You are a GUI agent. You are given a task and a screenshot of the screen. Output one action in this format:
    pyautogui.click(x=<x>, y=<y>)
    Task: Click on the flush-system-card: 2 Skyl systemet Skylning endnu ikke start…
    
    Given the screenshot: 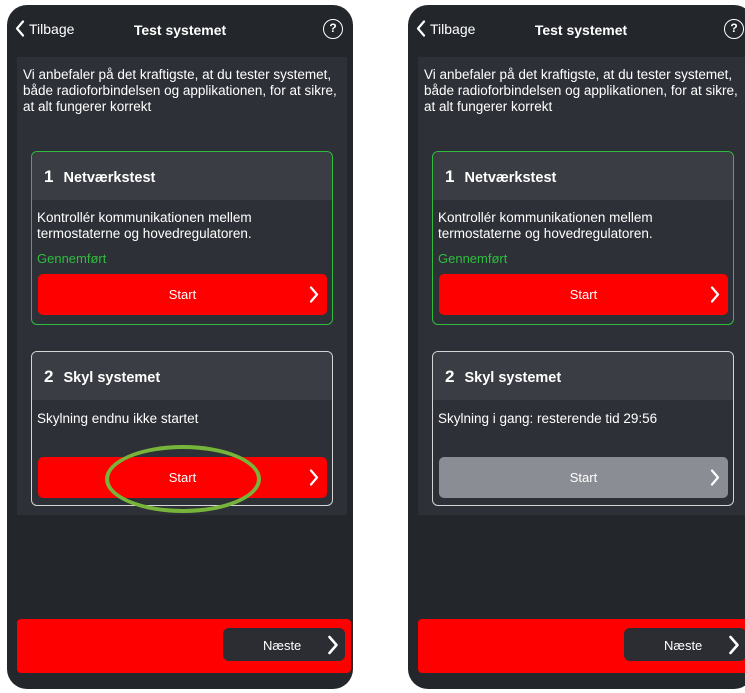 What is the action you would take?
    pyautogui.click(x=182, y=428)
    